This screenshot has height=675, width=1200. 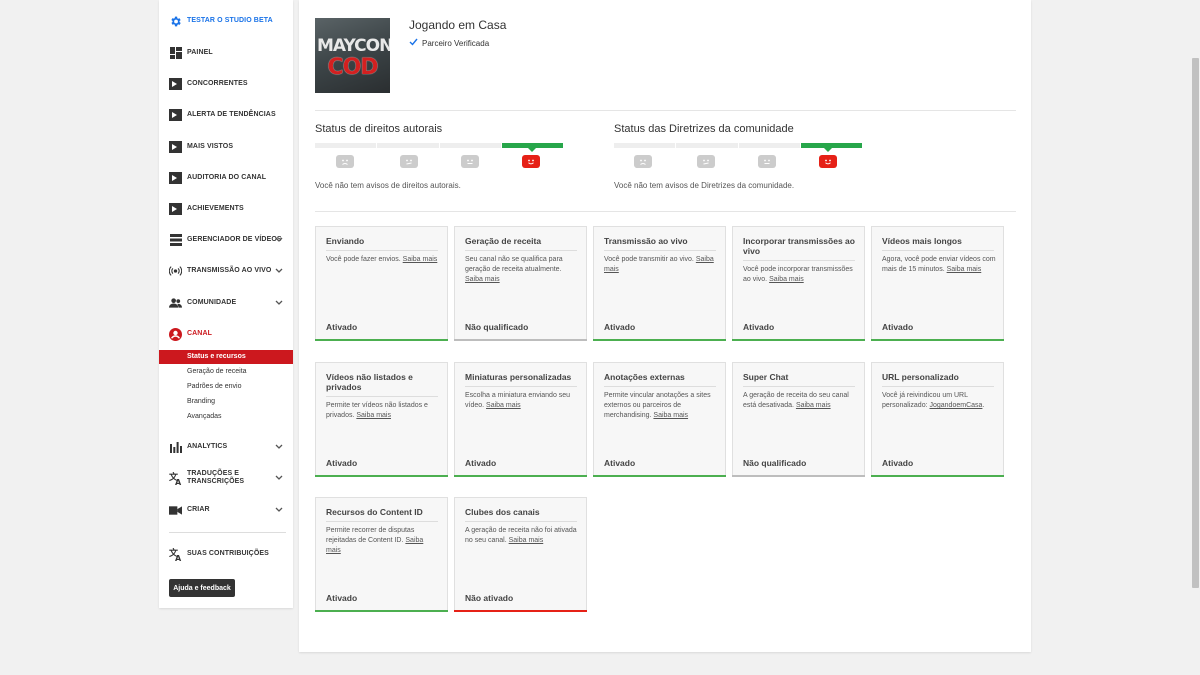 I want to click on sidebar-item-concorrentes: CONCORRENTES, so click(x=226, y=84).